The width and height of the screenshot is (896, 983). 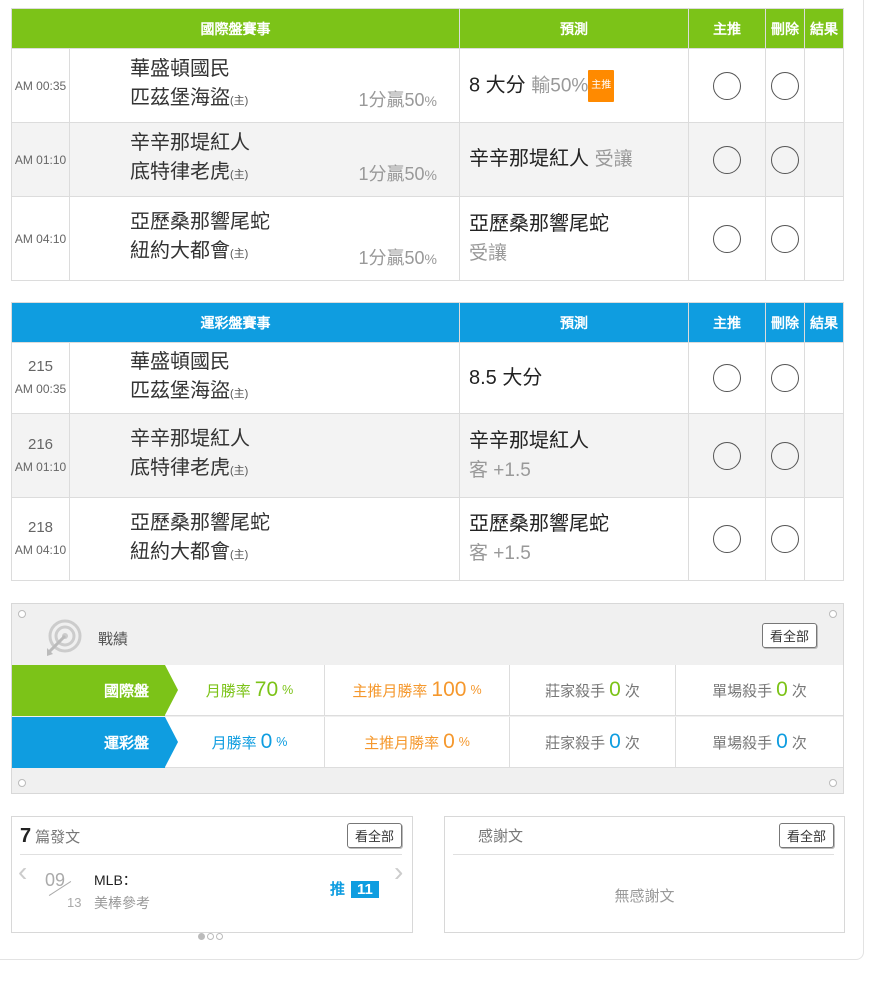 What do you see at coordinates (354, 888) in the screenshot?
I see `push-count: 推 11` at bounding box center [354, 888].